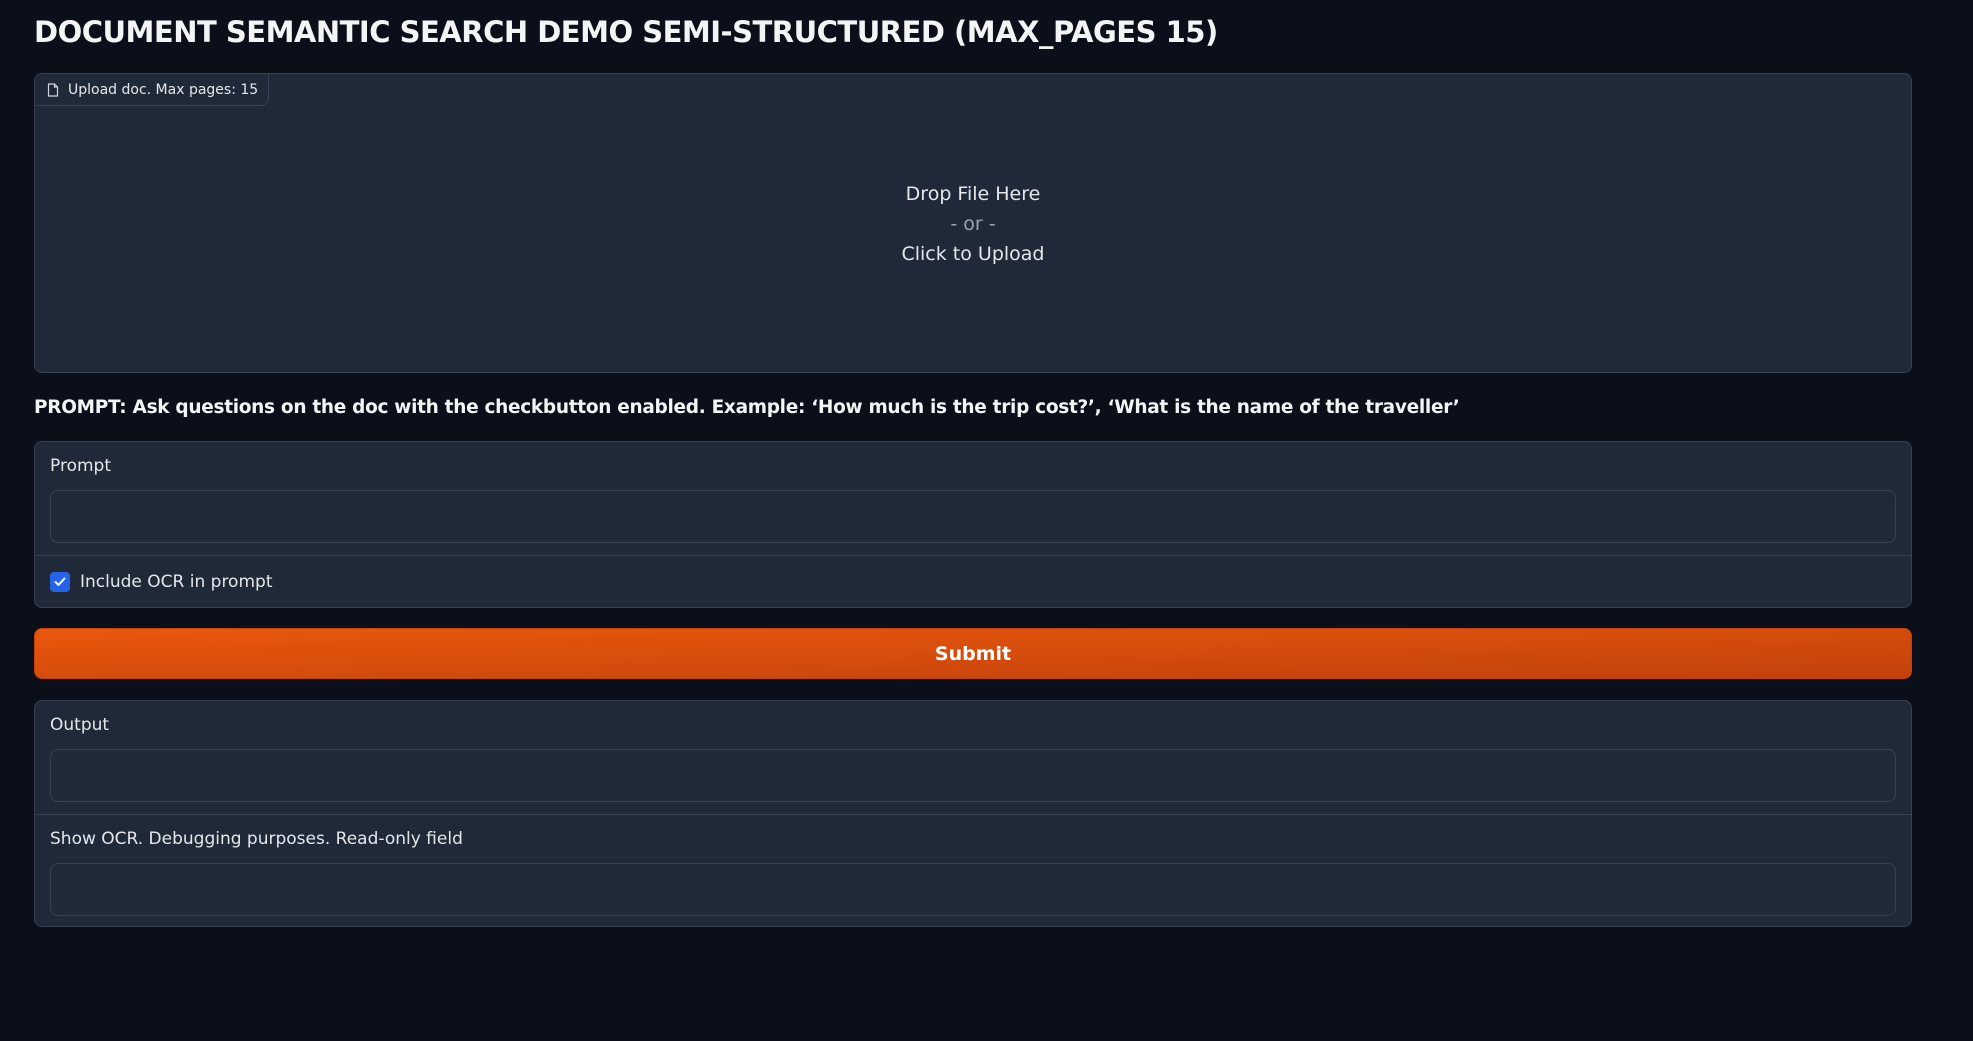 Image resolution: width=1973 pixels, height=1041 pixels. What do you see at coordinates (80, 466) in the screenshot?
I see `prompt-label: Prompt` at bounding box center [80, 466].